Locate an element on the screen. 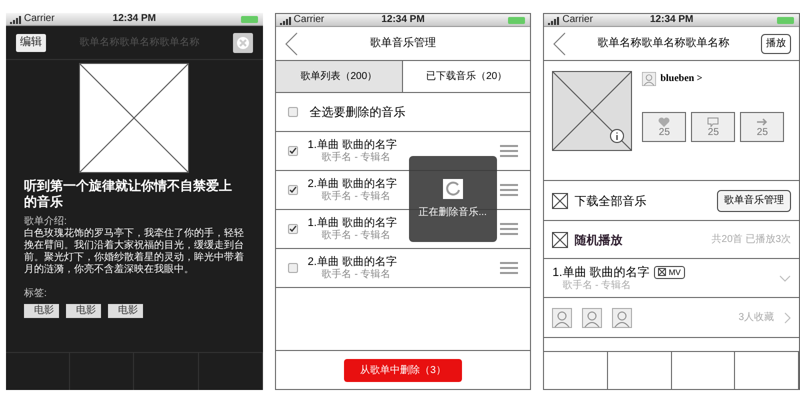  download-all-label: 下载全部音乐 is located at coordinates (611, 201).